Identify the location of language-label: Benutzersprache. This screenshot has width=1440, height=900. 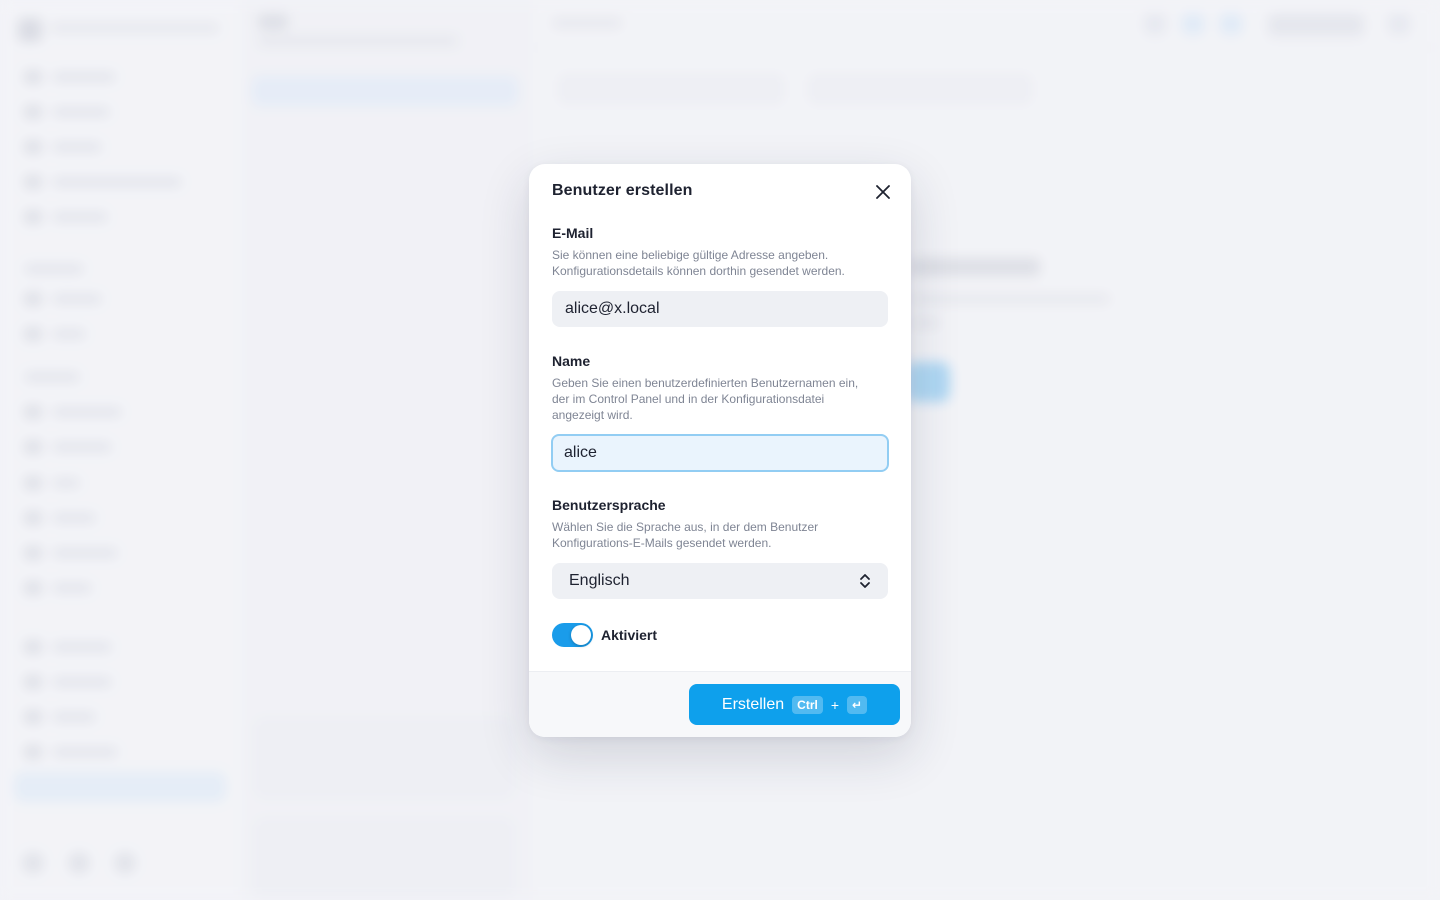
(609, 505).